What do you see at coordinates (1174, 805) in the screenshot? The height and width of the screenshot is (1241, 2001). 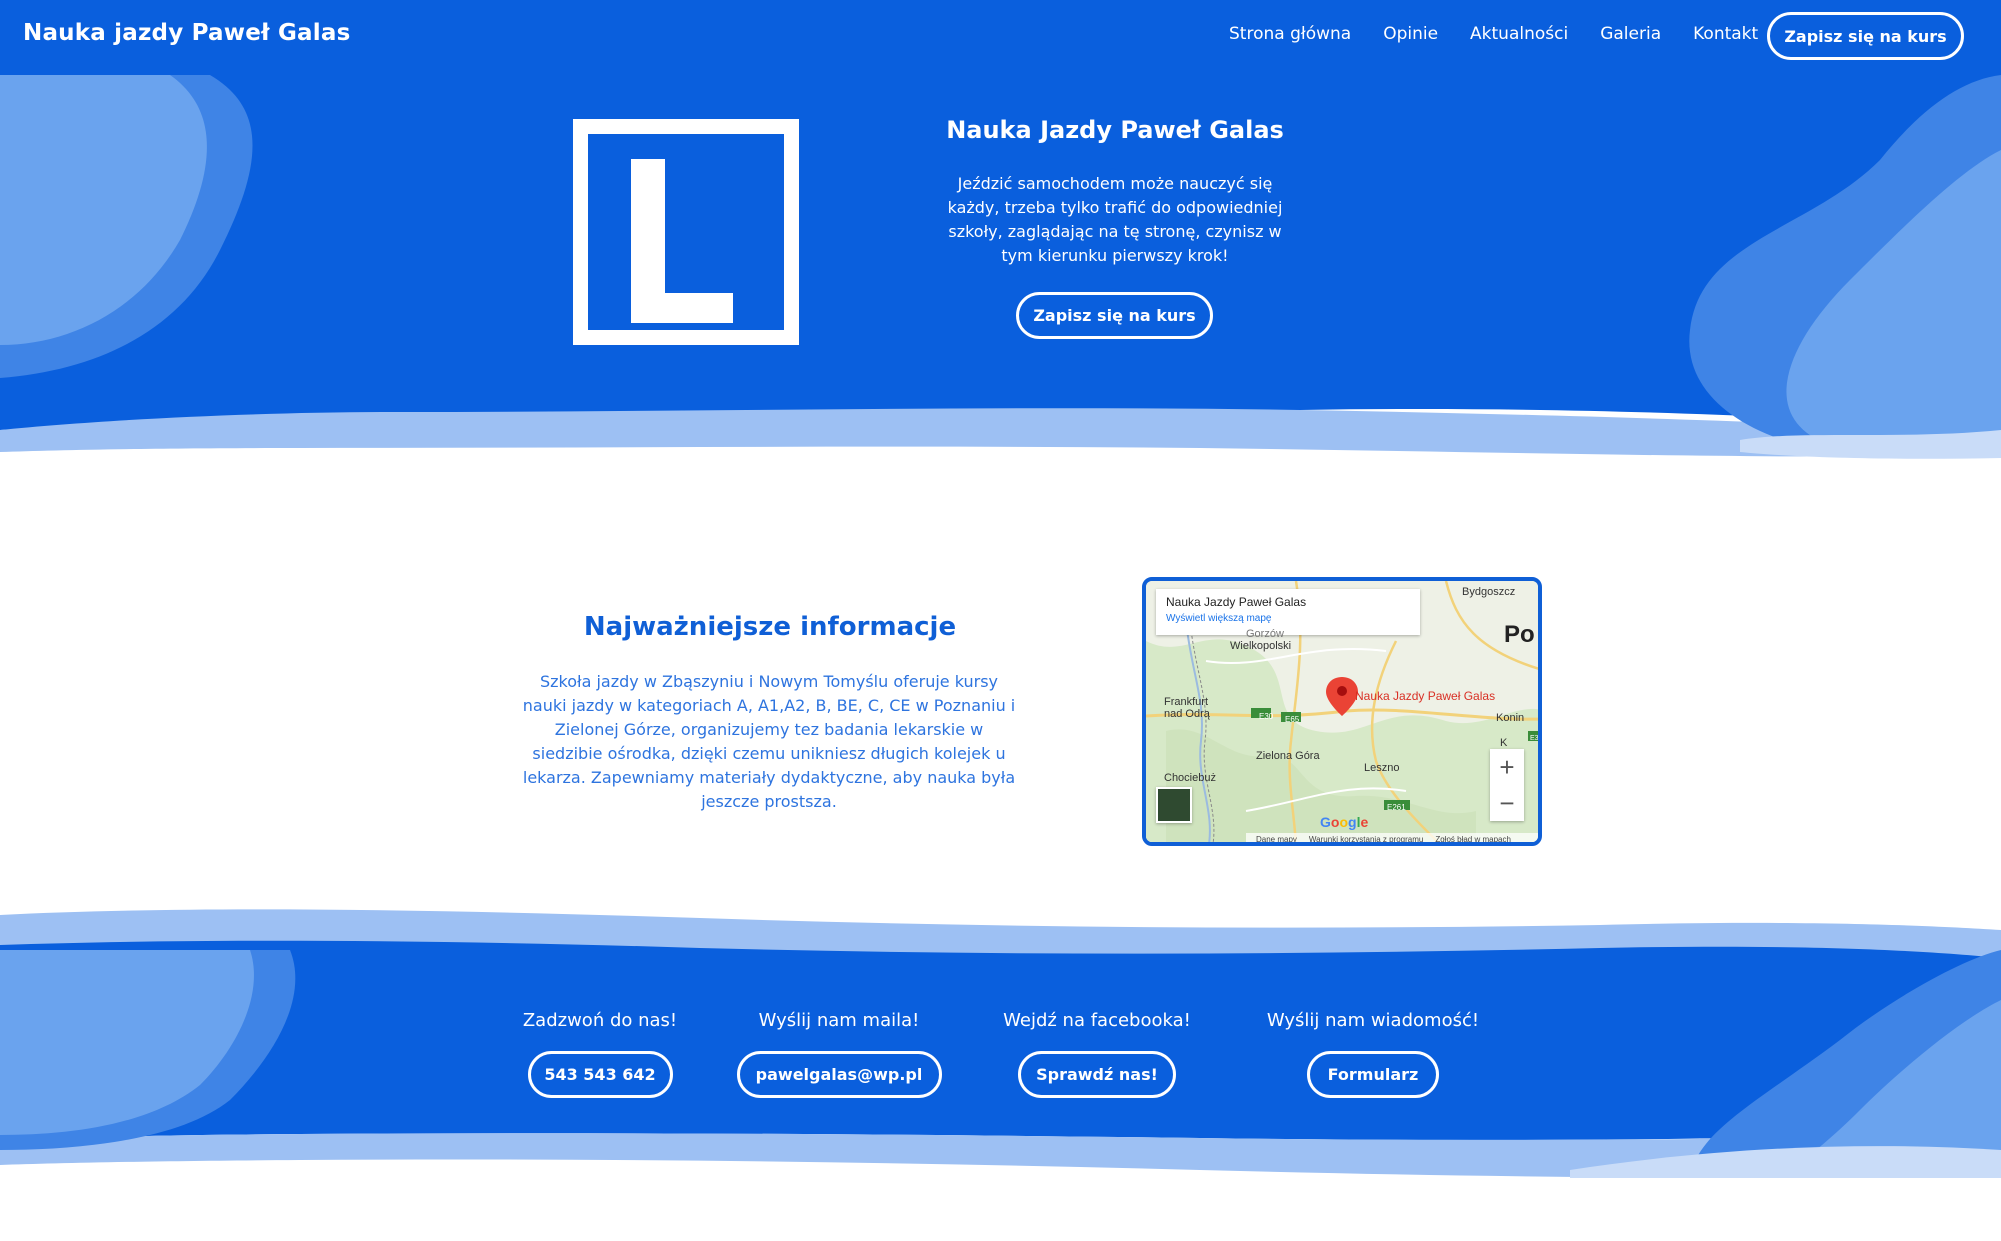 I see `satellite-toggle` at bounding box center [1174, 805].